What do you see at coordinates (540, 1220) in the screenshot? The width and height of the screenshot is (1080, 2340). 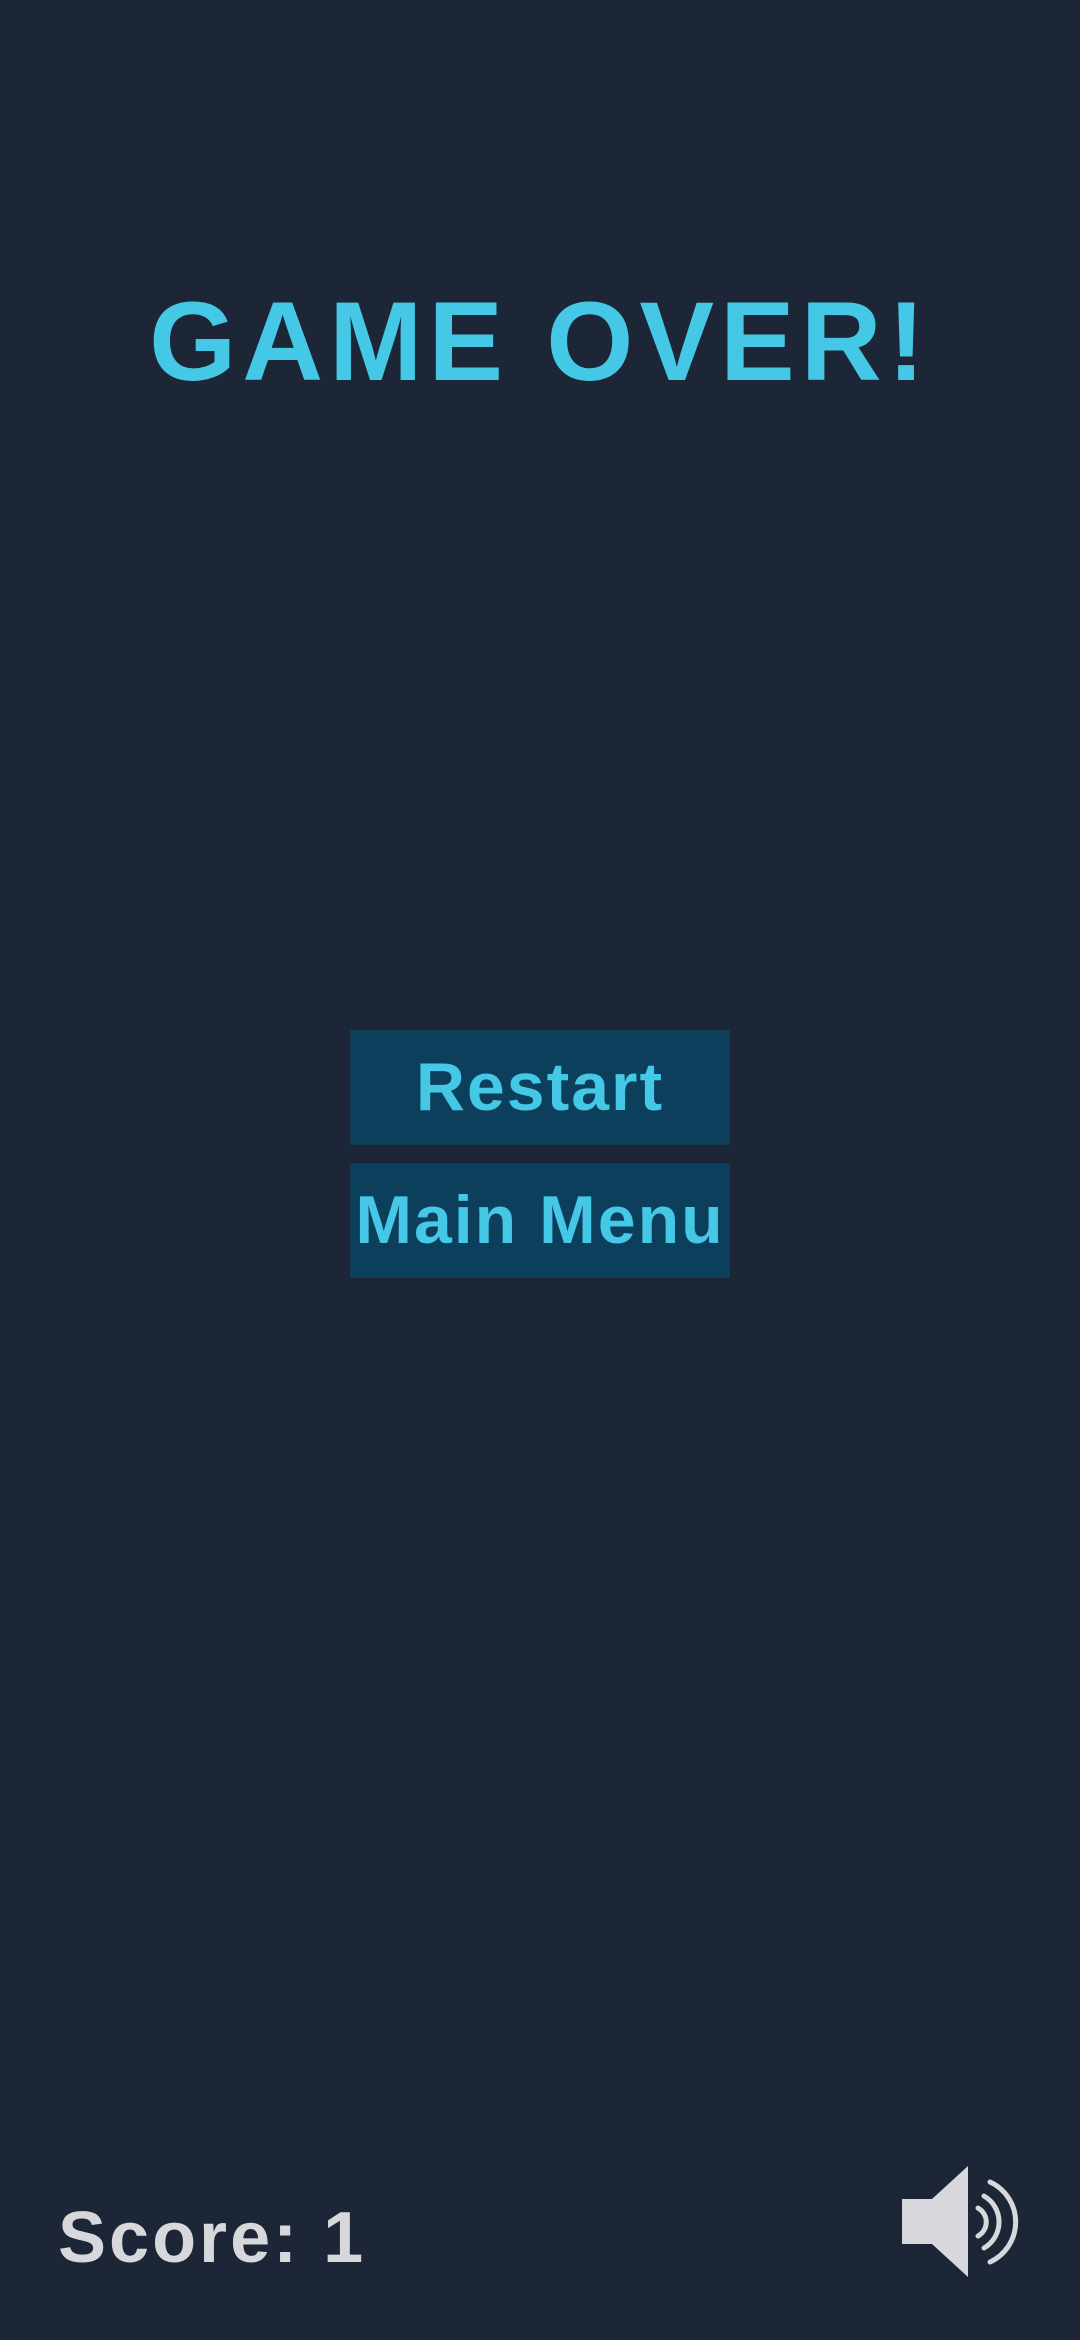 I see `main-menu-button: Main Menu` at bounding box center [540, 1220].